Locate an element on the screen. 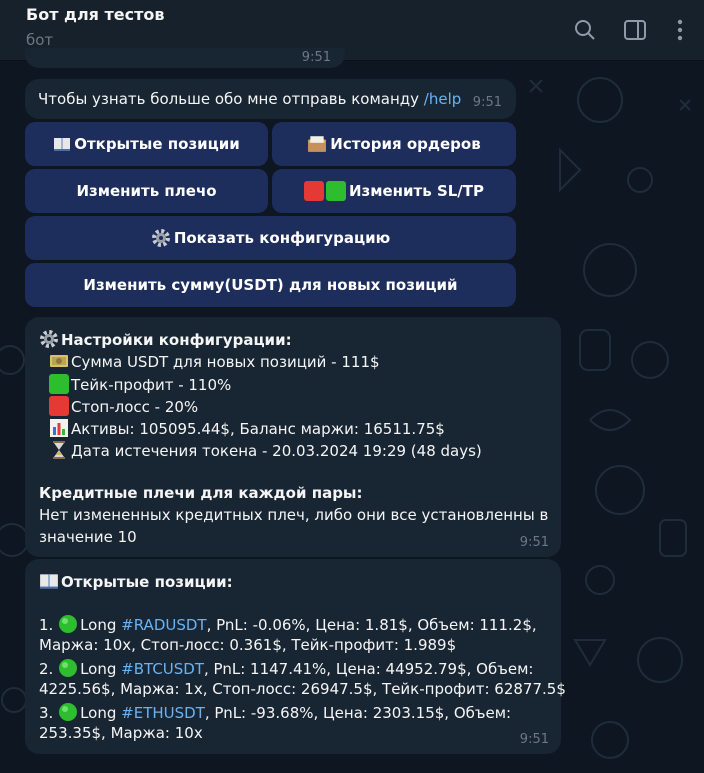 The width and height of the screenshot is (704, 773). position-number: 1. is located at coordinates (49, 625).